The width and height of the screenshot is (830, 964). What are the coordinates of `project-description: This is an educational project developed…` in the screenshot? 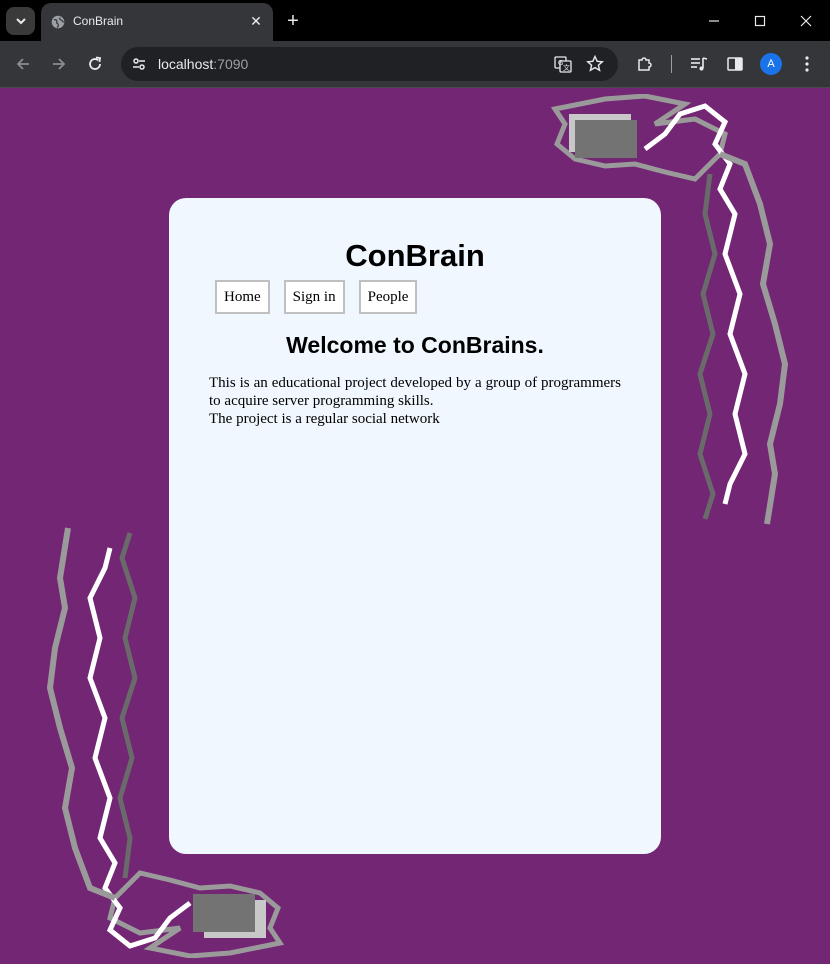 It's located at (415, 401).